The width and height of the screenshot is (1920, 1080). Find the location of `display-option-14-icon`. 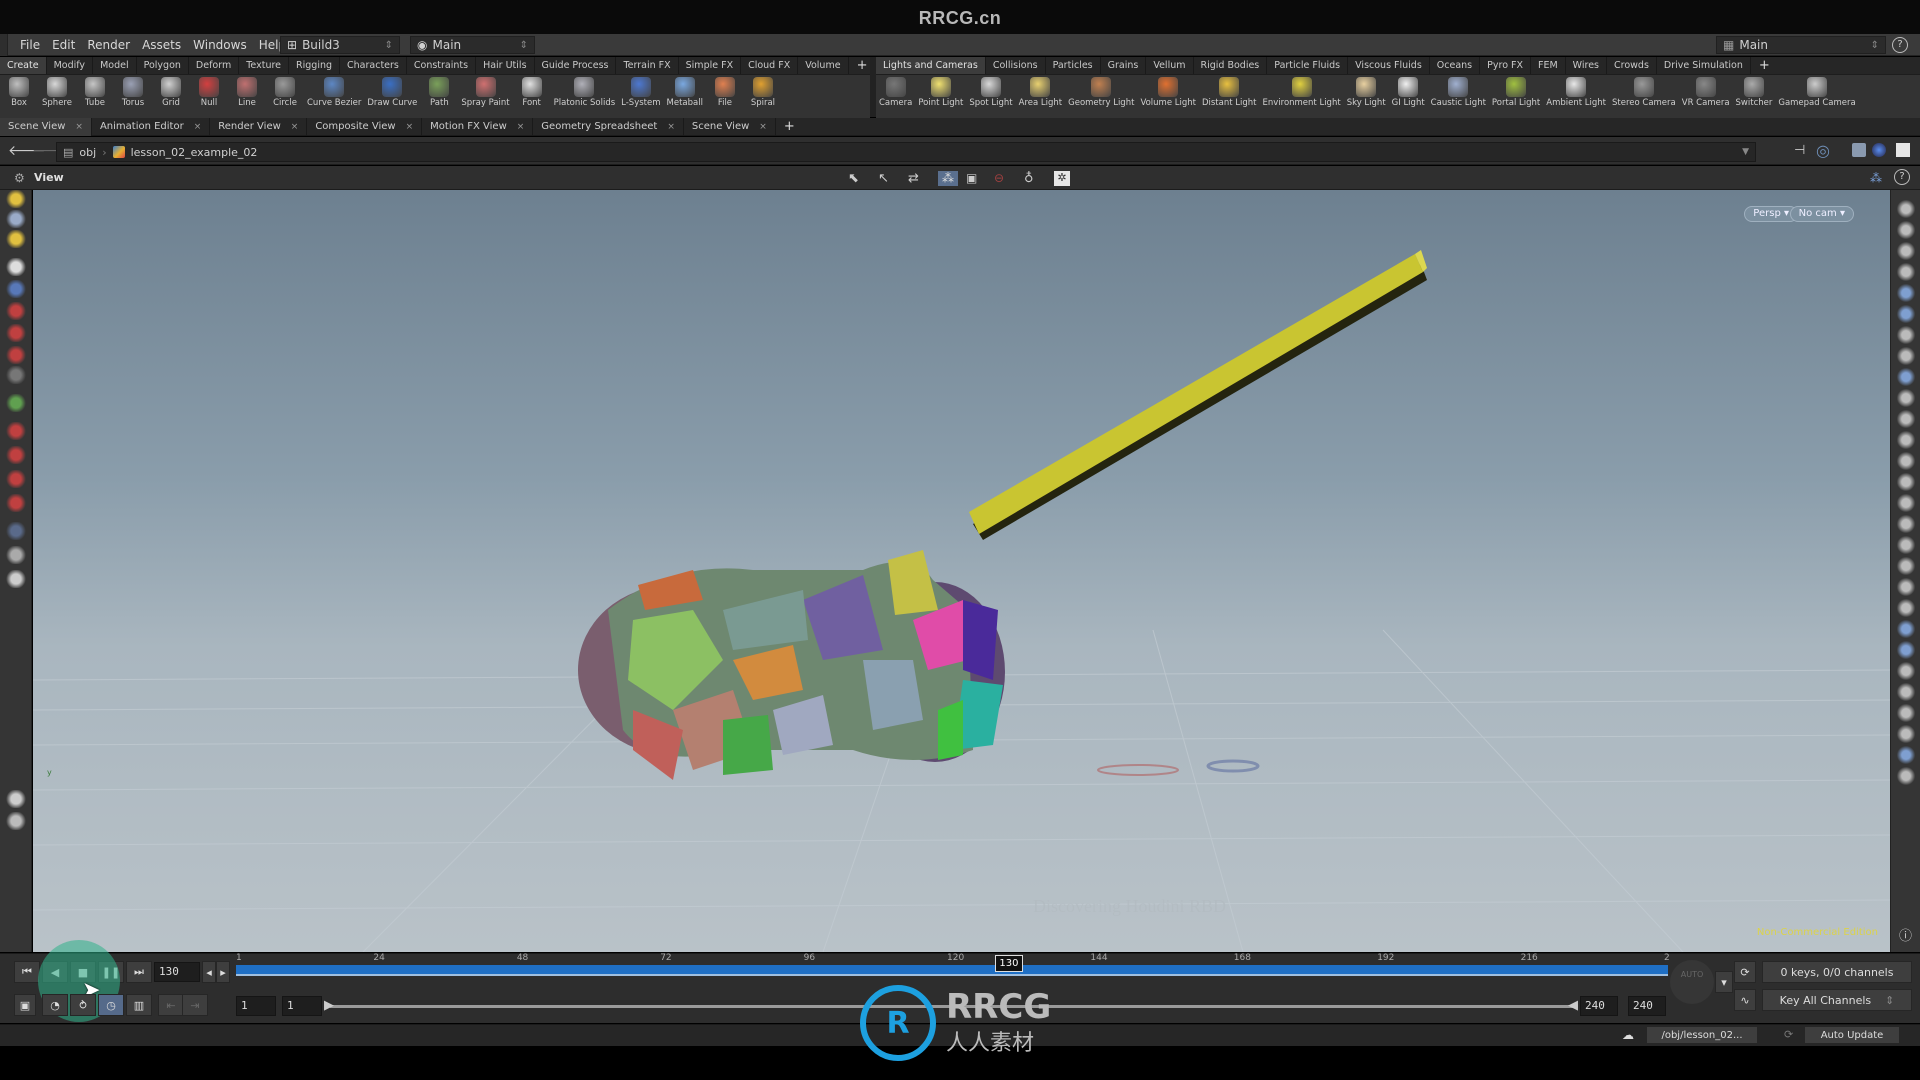

display-option-14-icon is located at coordinates (1906, 503).